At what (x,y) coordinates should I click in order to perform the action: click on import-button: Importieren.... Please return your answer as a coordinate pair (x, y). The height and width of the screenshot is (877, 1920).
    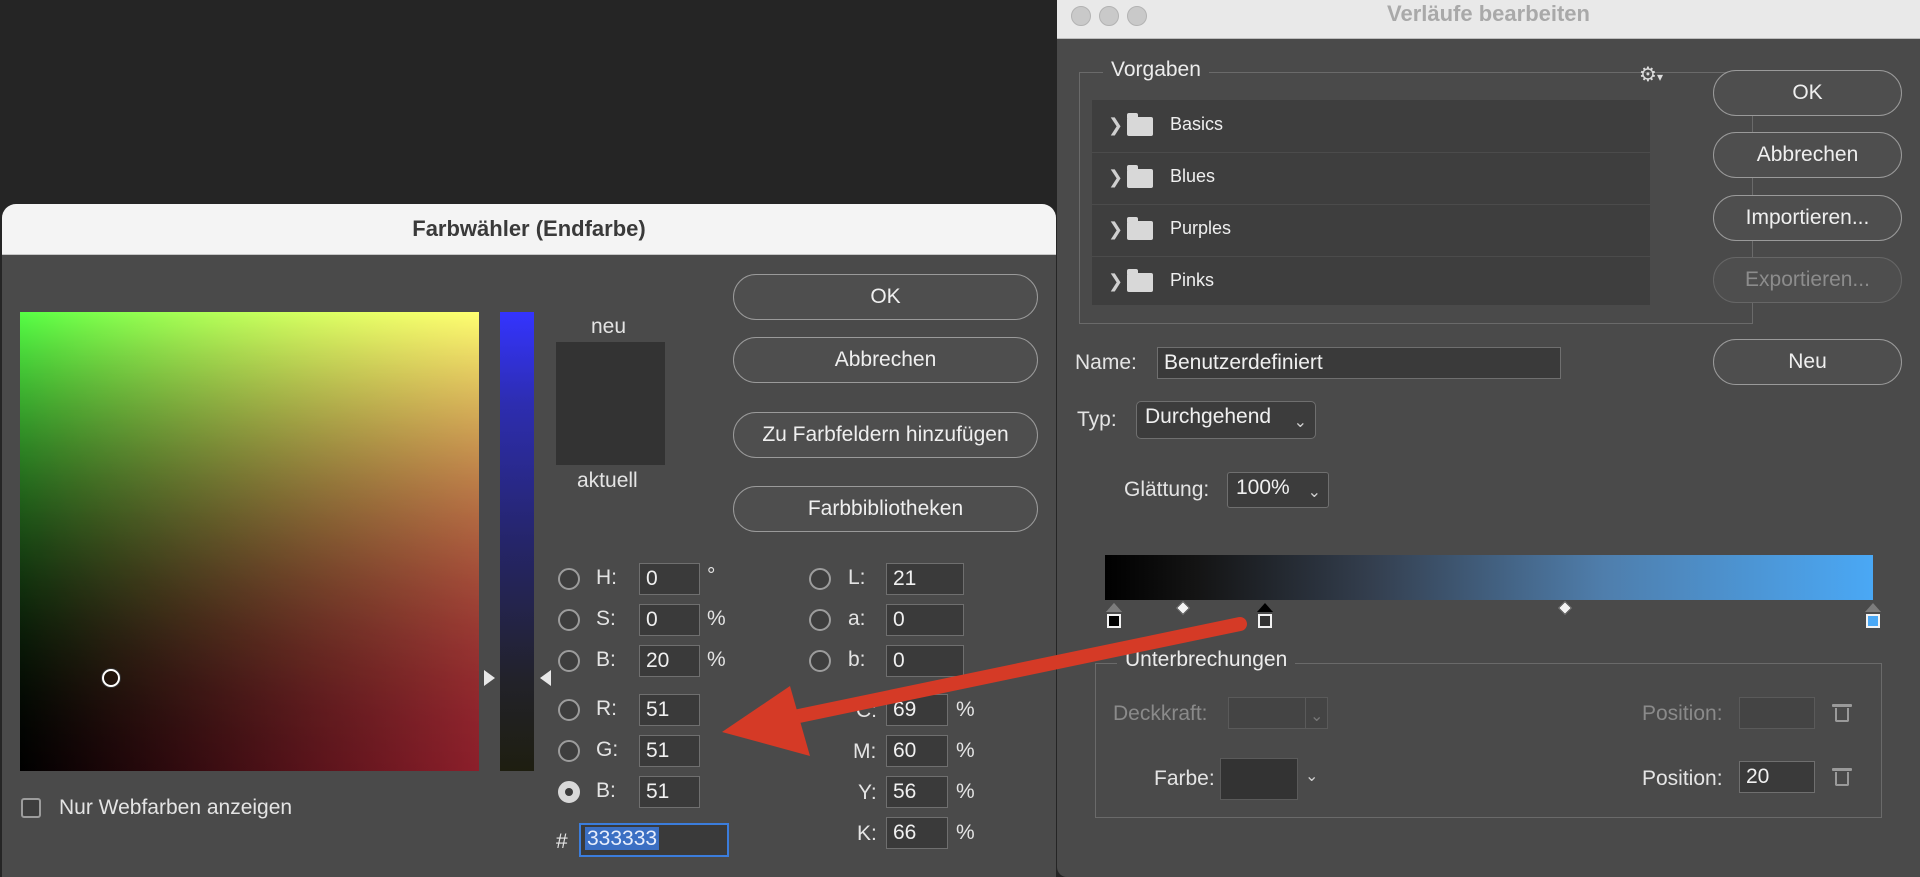
    Looking at the image, I should click on (1807, 218).